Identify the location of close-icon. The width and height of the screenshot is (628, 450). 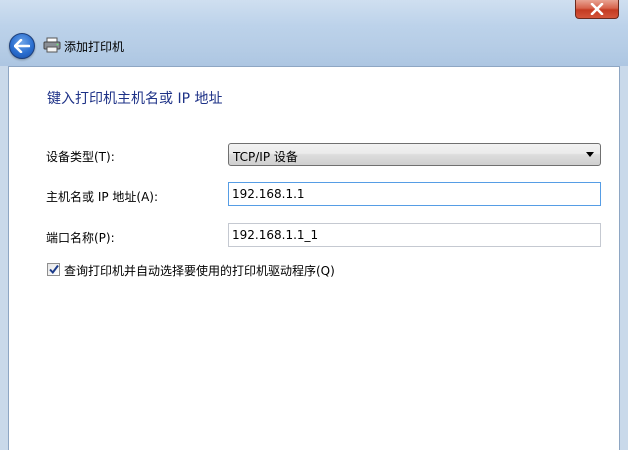
(597, 9).